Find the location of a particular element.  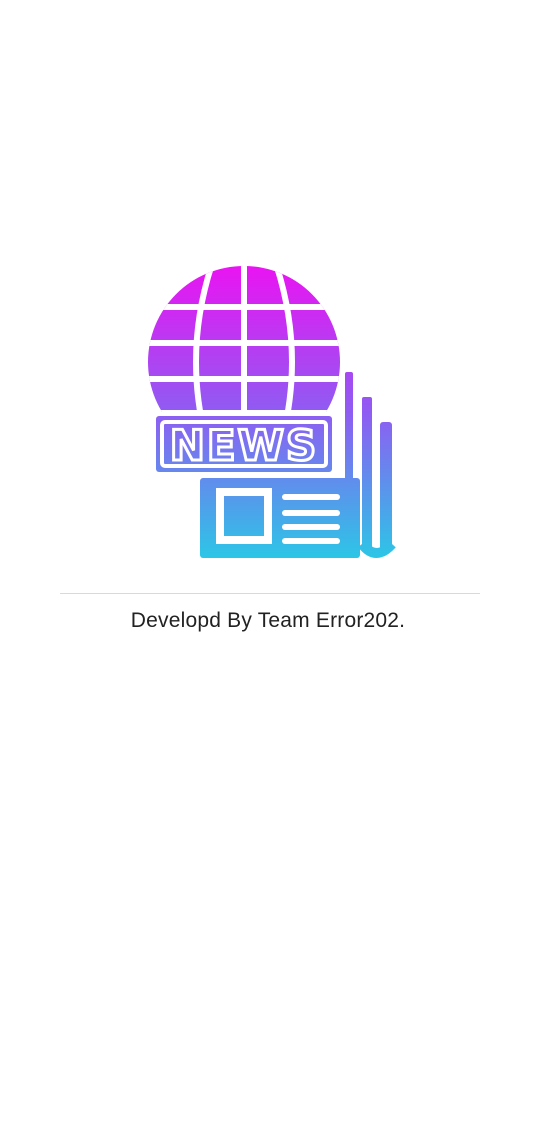

app-logo: NEWS is located at coordinates (271, 412).